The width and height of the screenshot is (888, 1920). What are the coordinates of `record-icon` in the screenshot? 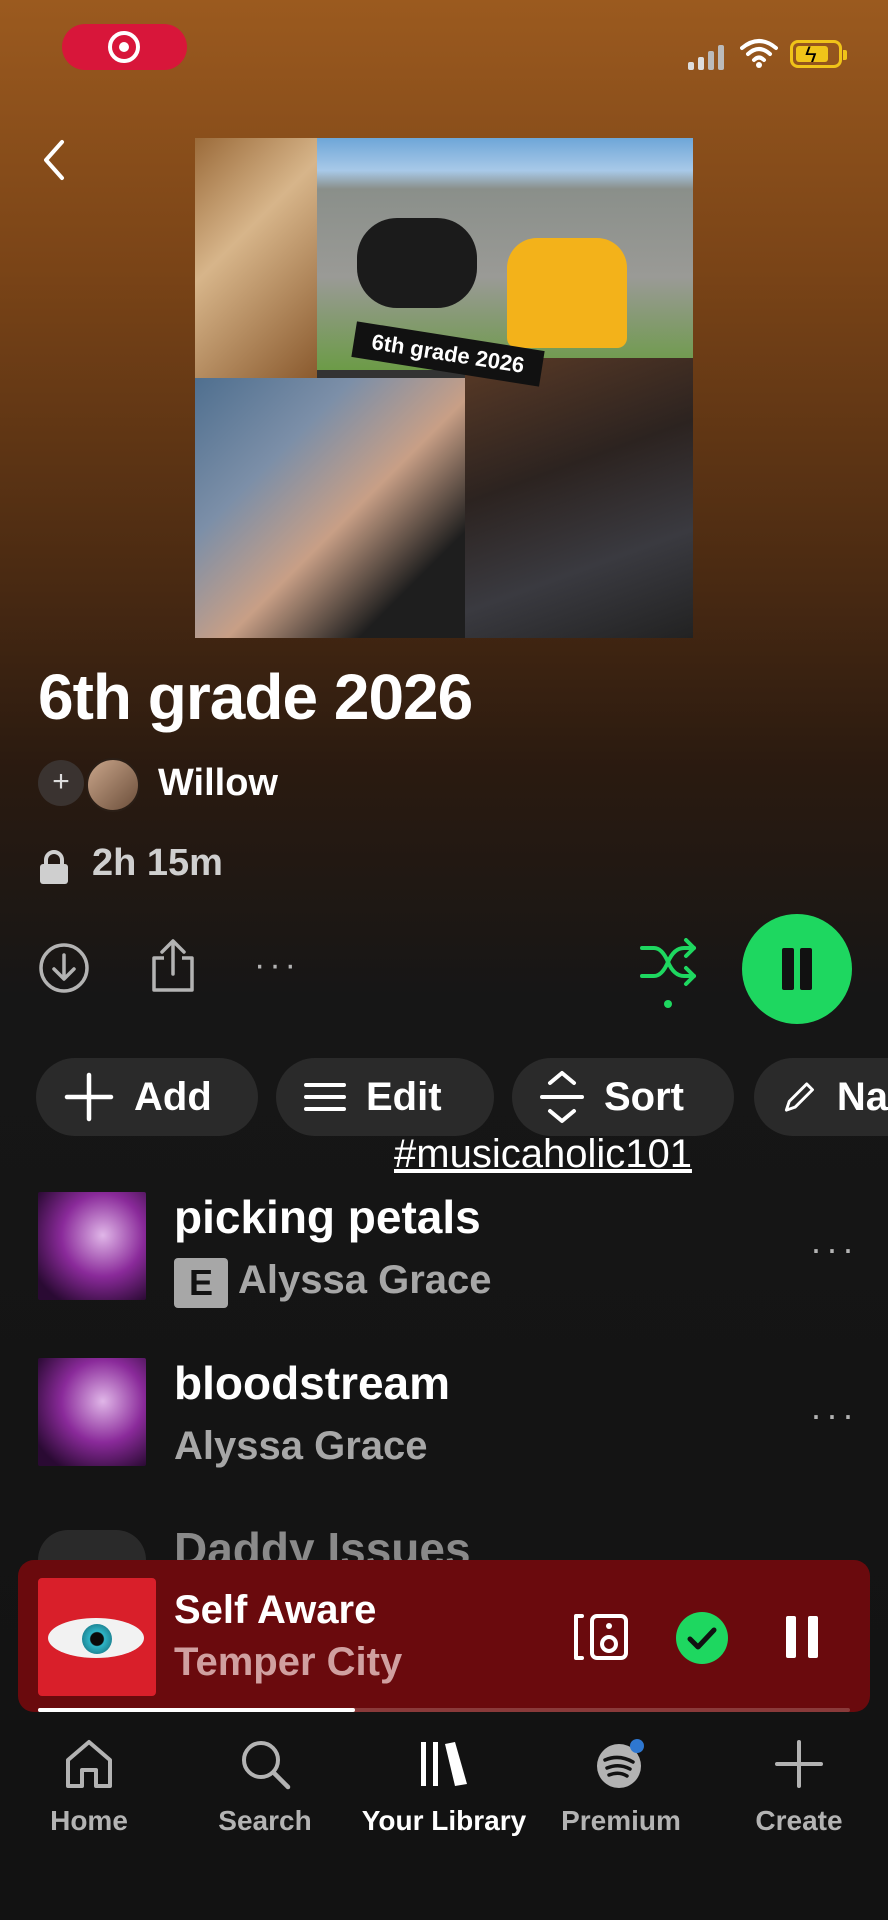 It's located at (124, 47).